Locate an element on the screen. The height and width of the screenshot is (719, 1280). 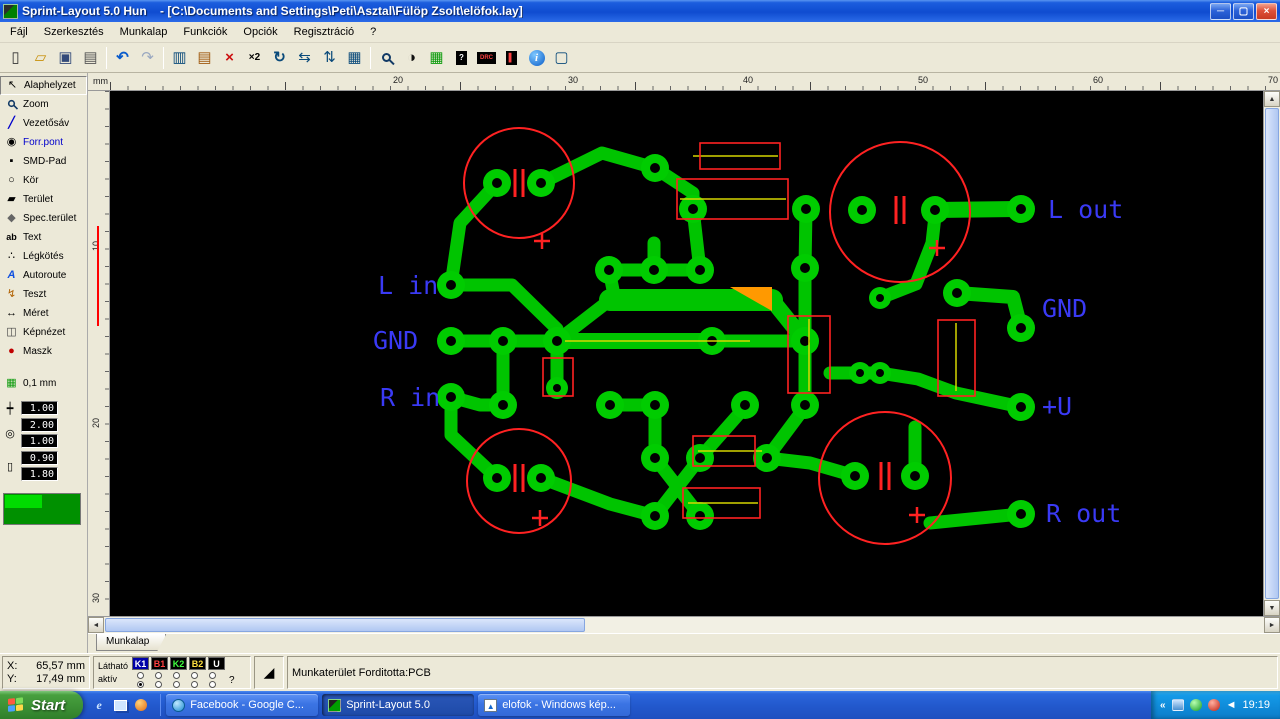
menu-fajl: Fájl is located at coordinates (19, 32).